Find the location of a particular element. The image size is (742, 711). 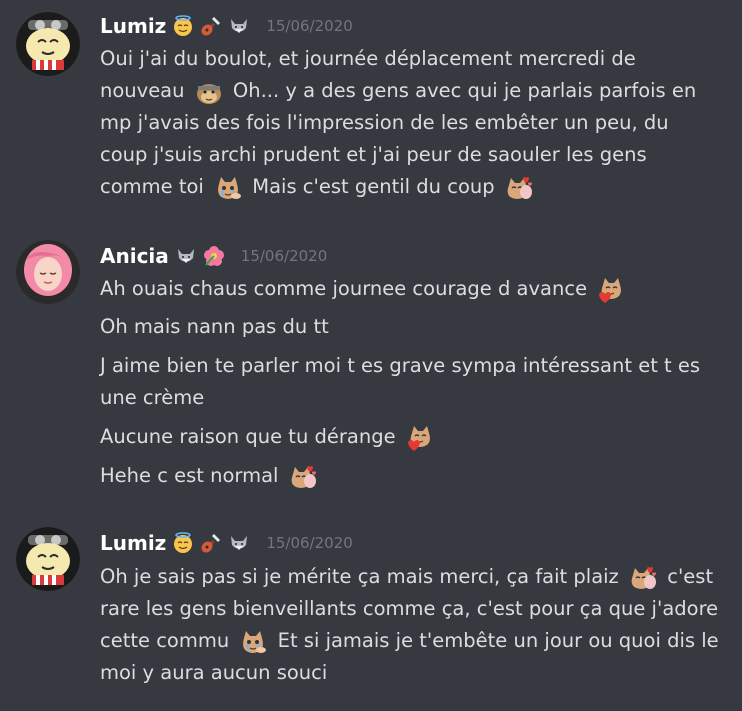

anicia-avatar-icon is located at coordinates (48, 272).